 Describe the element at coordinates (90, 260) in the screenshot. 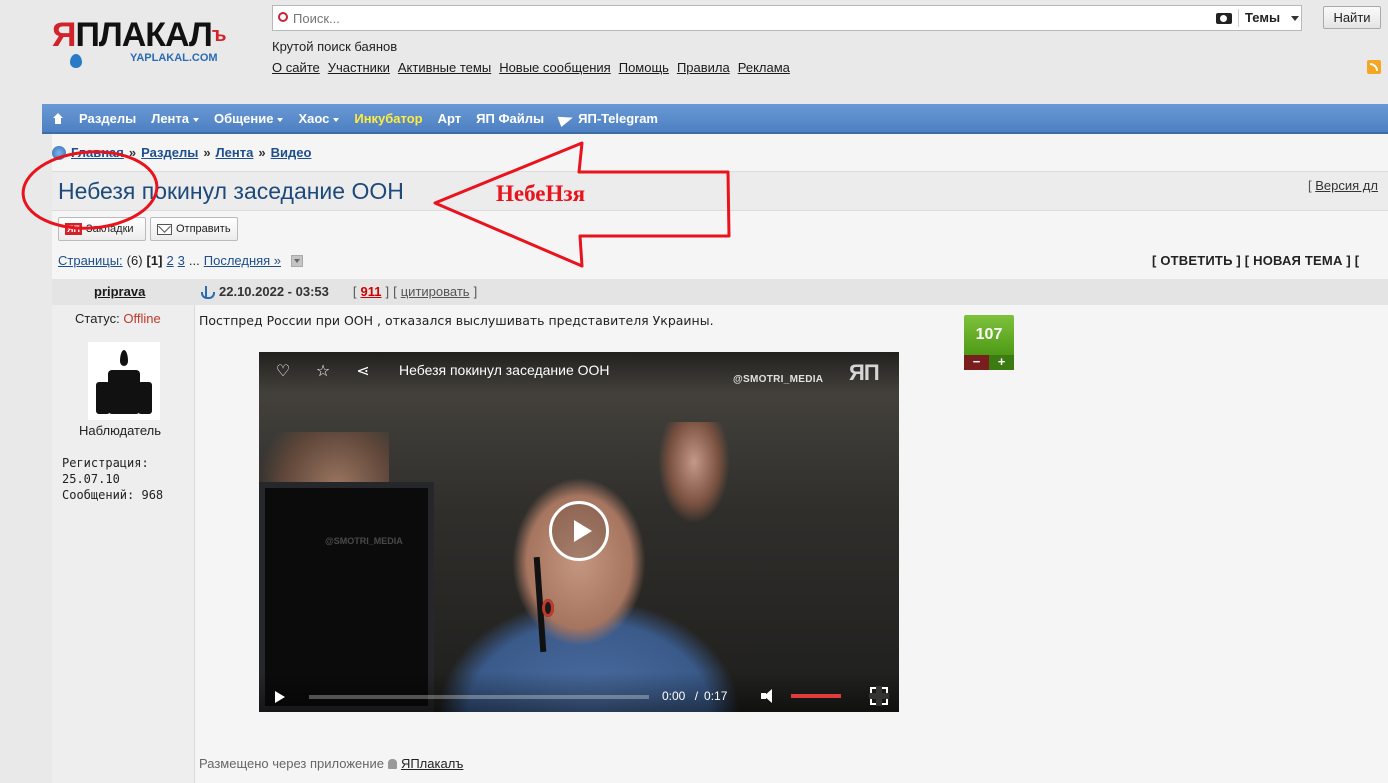

I see `pages-label: Страницы:` at that location.